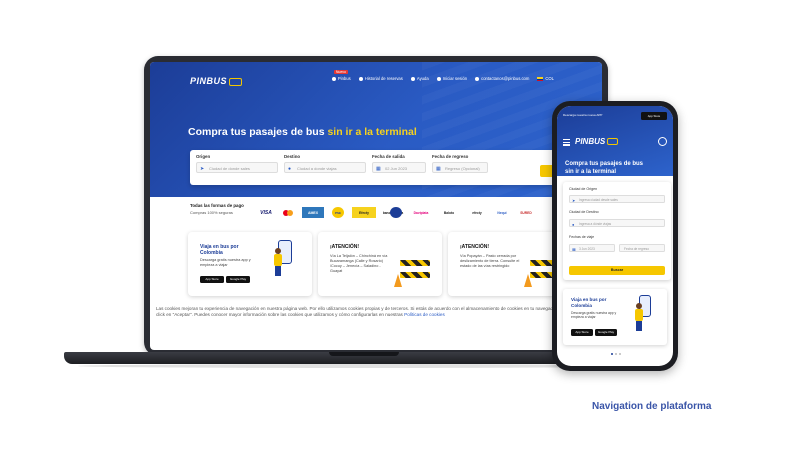 The width and height of the screenshot is (800, 456). What do you see at coordinates (238, 279) in the screenshot?
I see `google-play-badge: Google Play` at bounding box center [238, 279].